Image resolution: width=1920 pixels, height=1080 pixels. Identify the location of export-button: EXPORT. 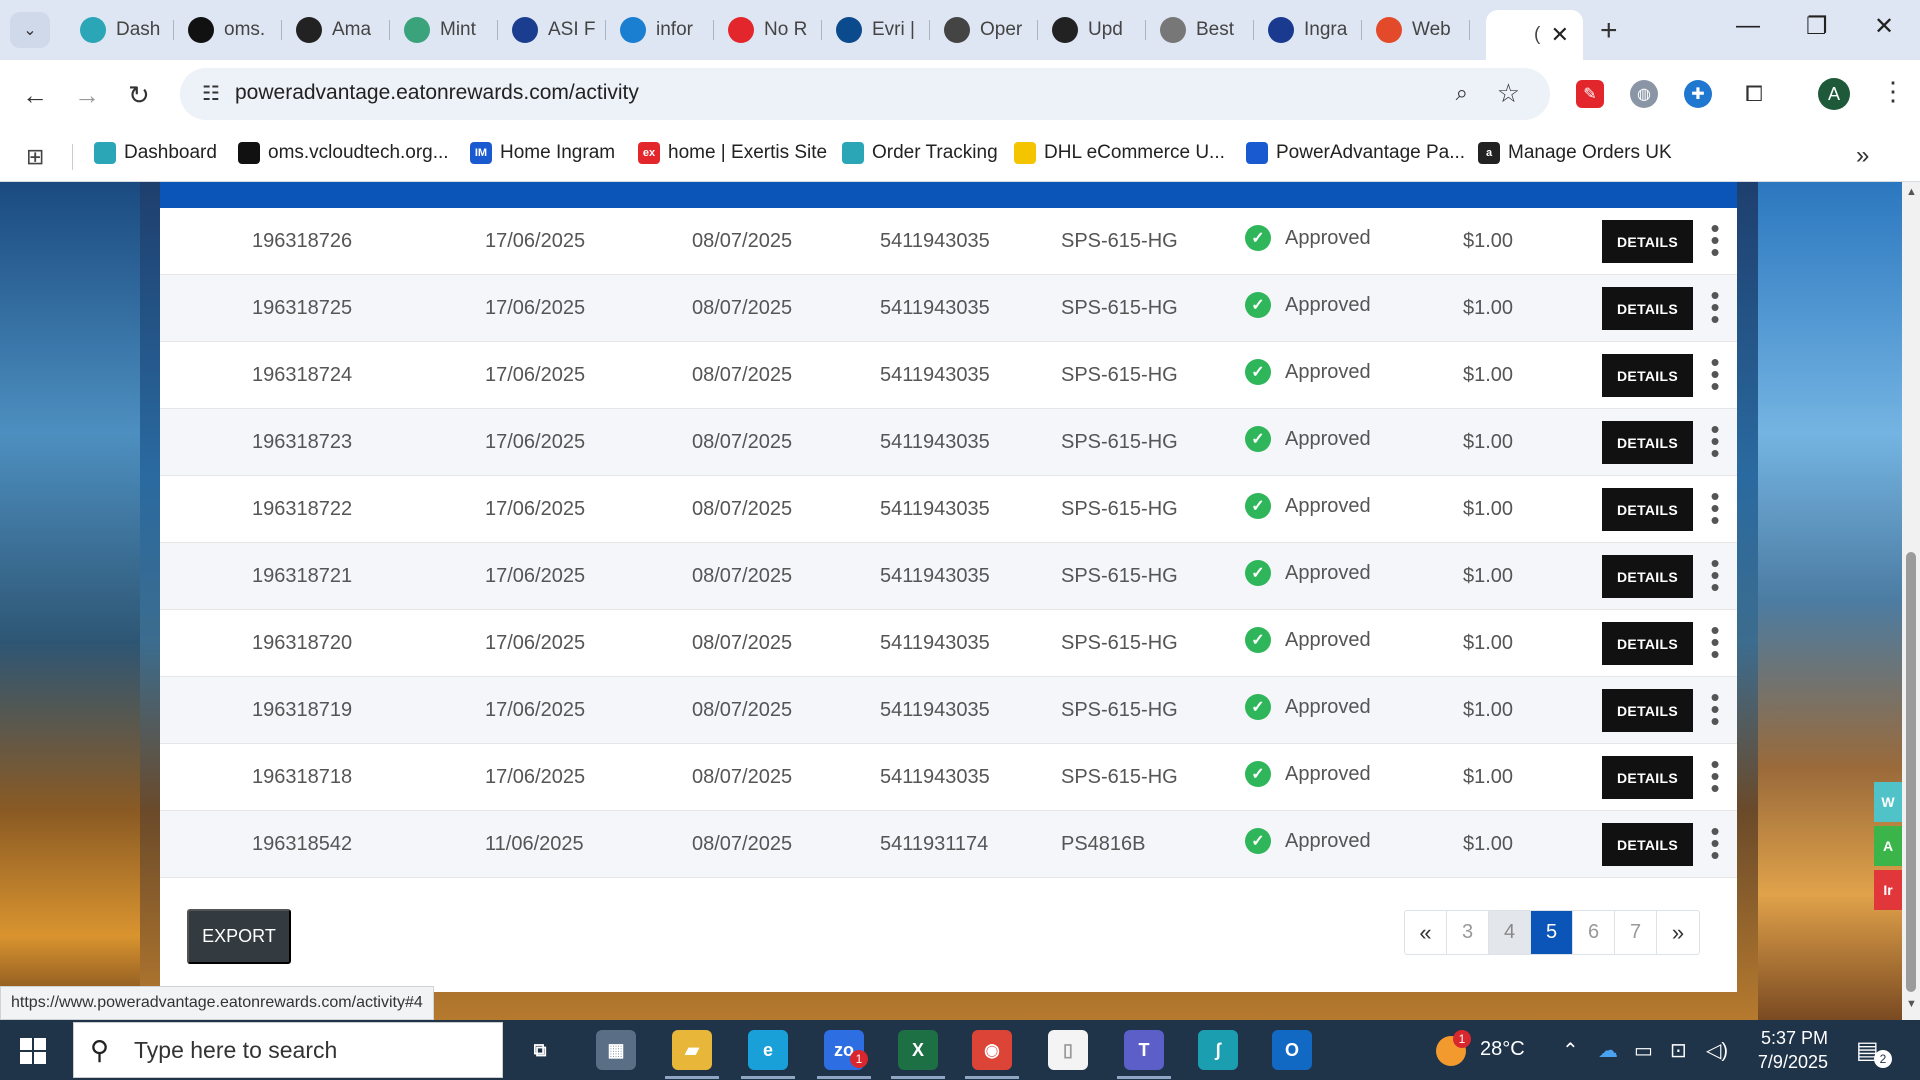
(239, 936).